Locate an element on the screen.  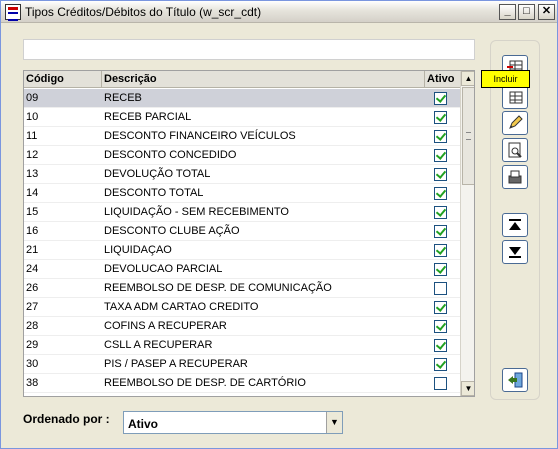
table-row: 27 TAXA ADM CARTAO CREDITO is located at coordinates (242, 307).